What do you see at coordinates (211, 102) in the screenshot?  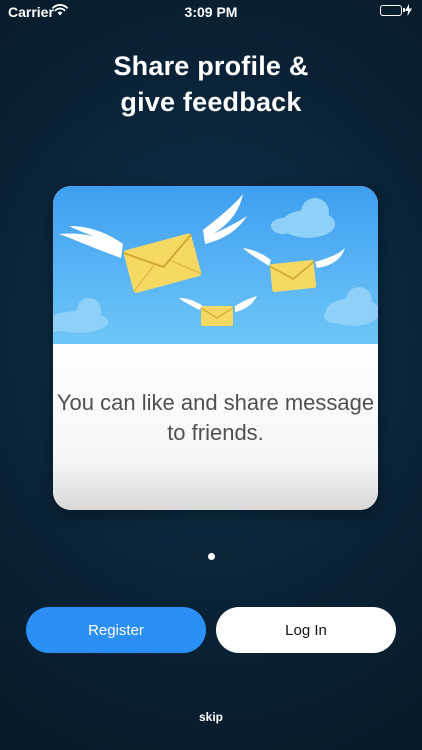 I see `page-title-line-2: give feedback` at bounding box center [211, 102].